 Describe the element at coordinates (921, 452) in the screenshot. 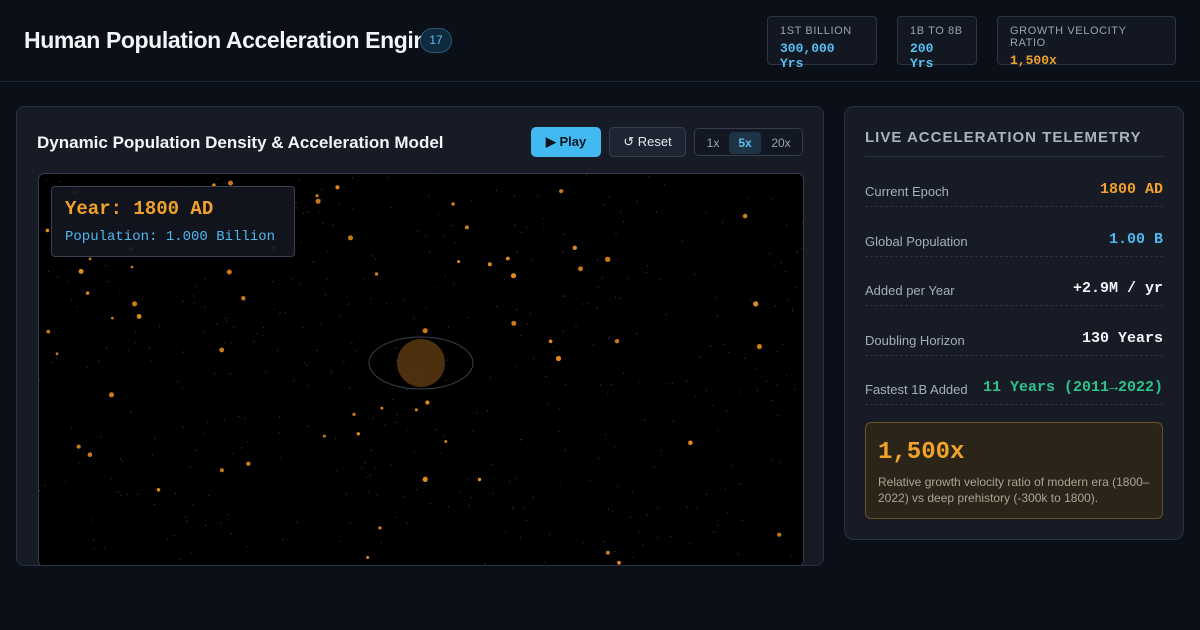

I see `ratio-value: 1,500x` at that location.